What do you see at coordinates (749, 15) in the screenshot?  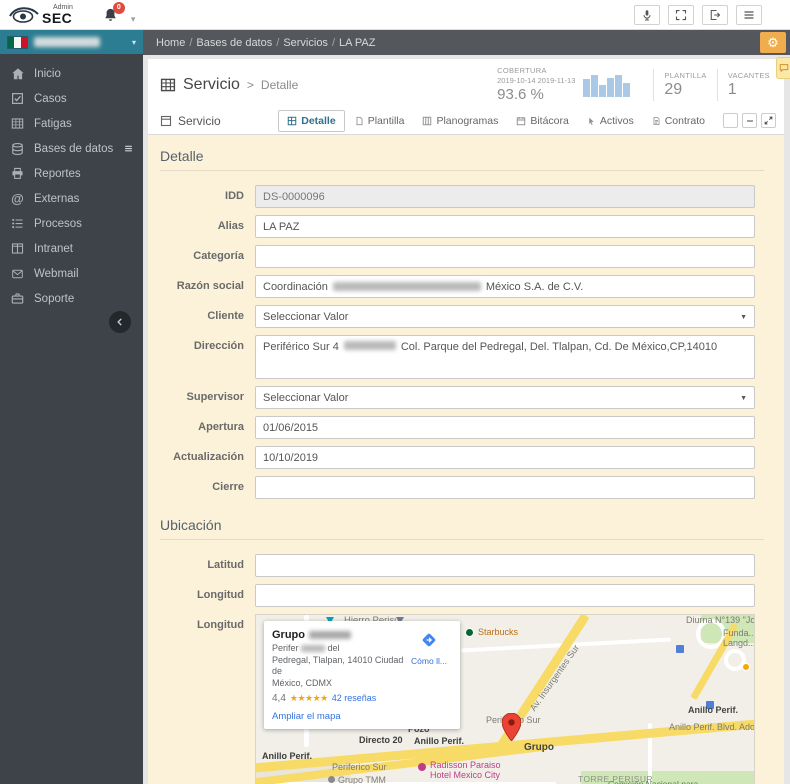 I see `menu-button` at bounding box center [749, 15].